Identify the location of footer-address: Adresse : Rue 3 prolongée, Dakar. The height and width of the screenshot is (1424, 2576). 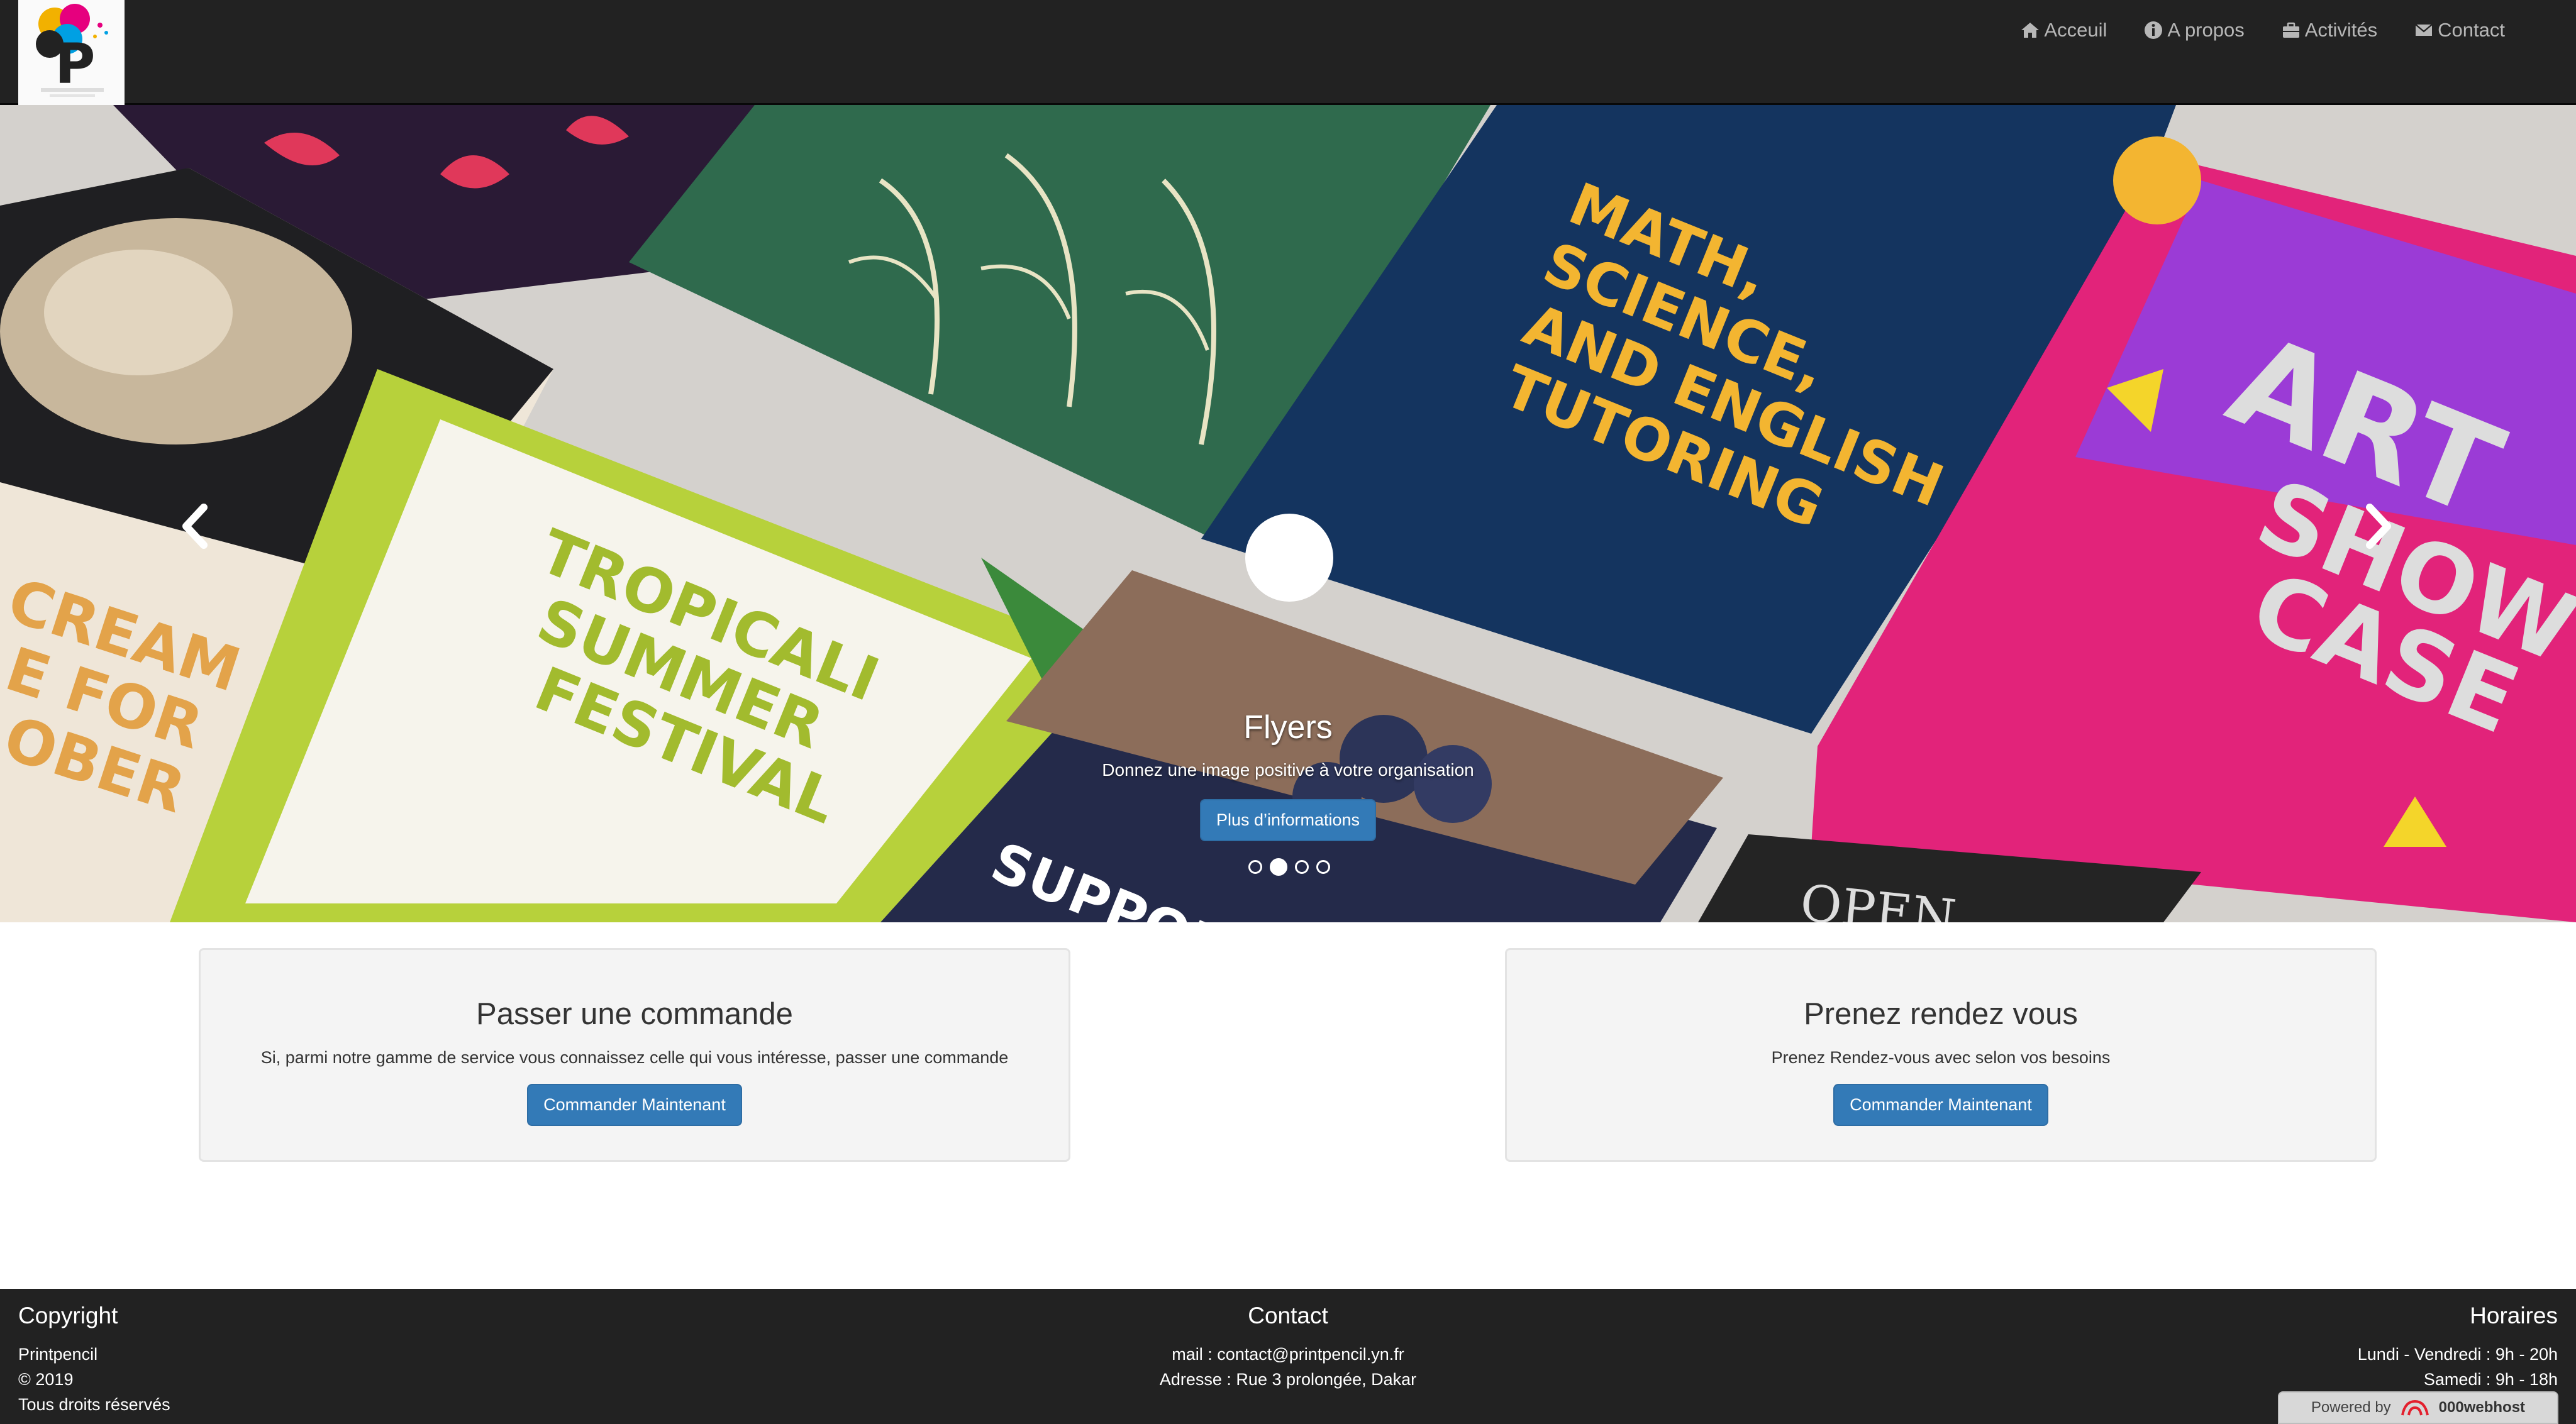
(1288, 1379).